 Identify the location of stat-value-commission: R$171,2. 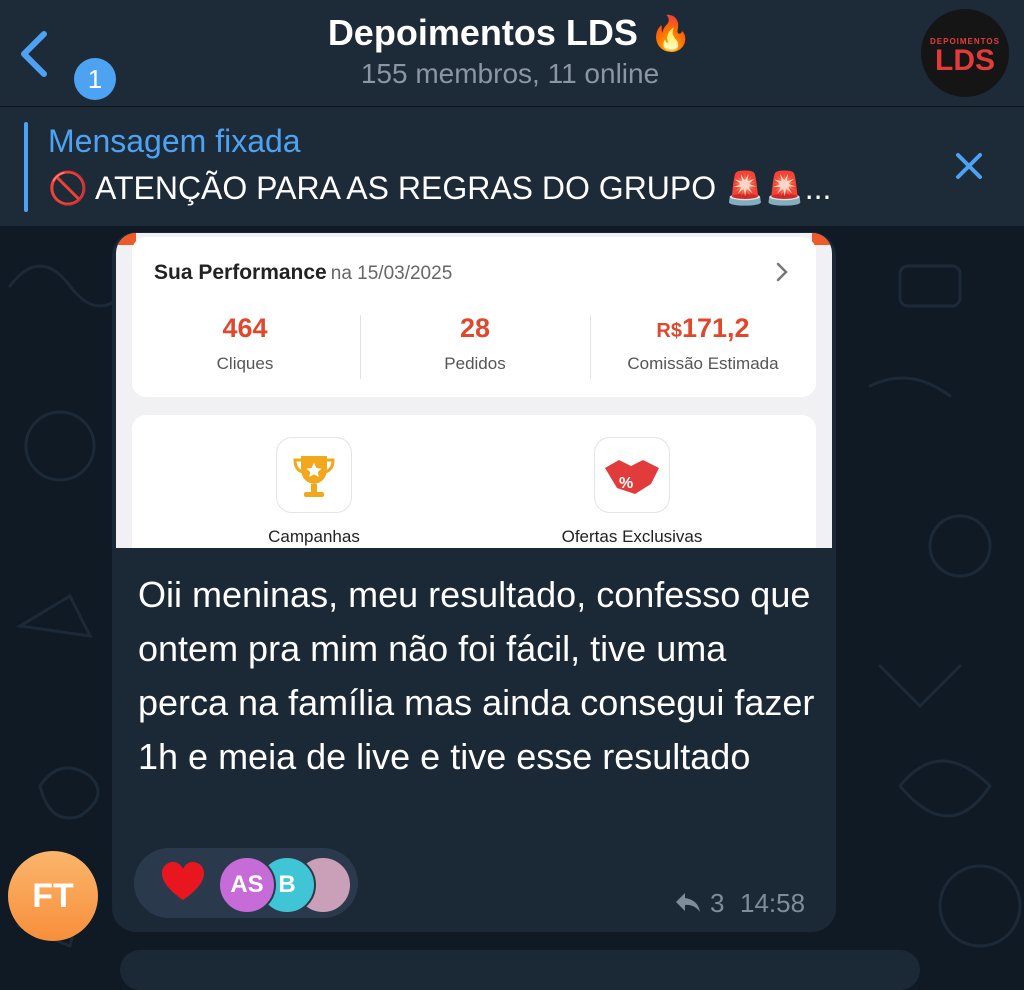
(703, 328).